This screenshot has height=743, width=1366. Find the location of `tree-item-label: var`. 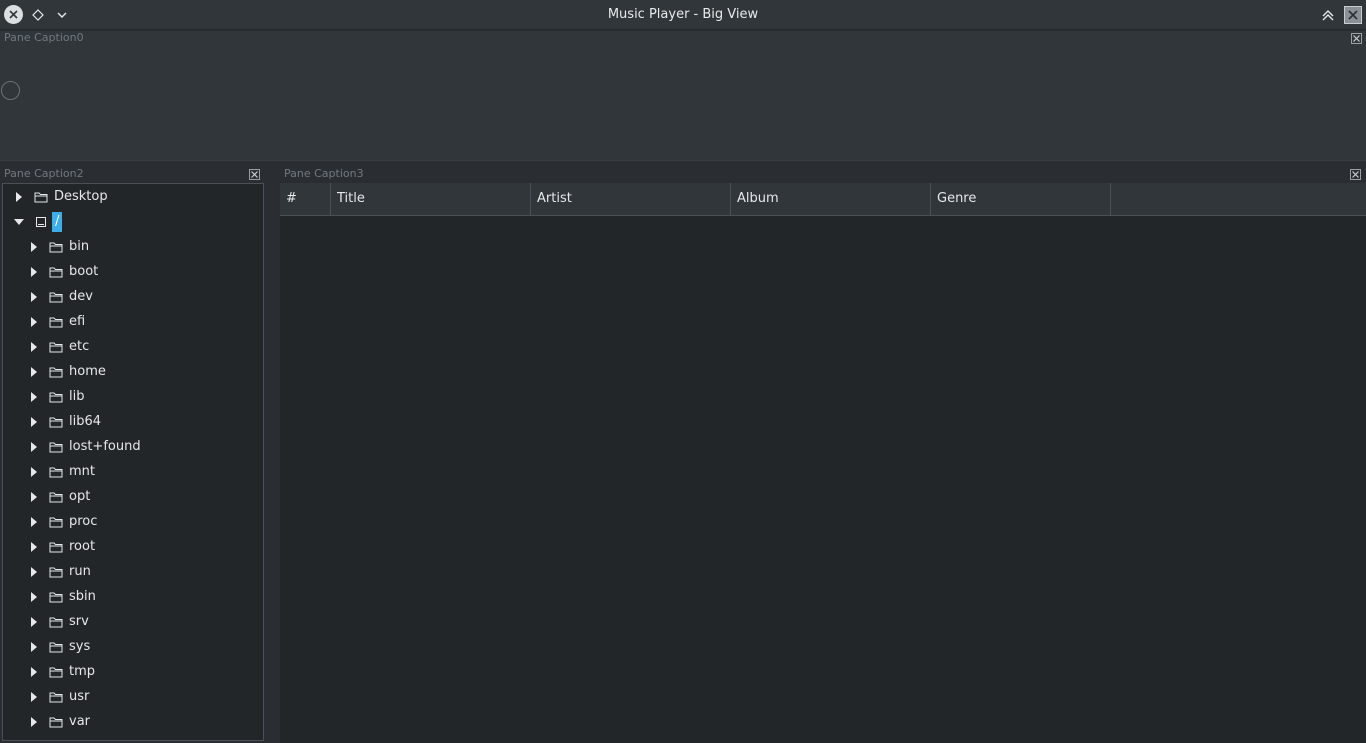

tree-item-label: var is located at coordinates (80, 721).